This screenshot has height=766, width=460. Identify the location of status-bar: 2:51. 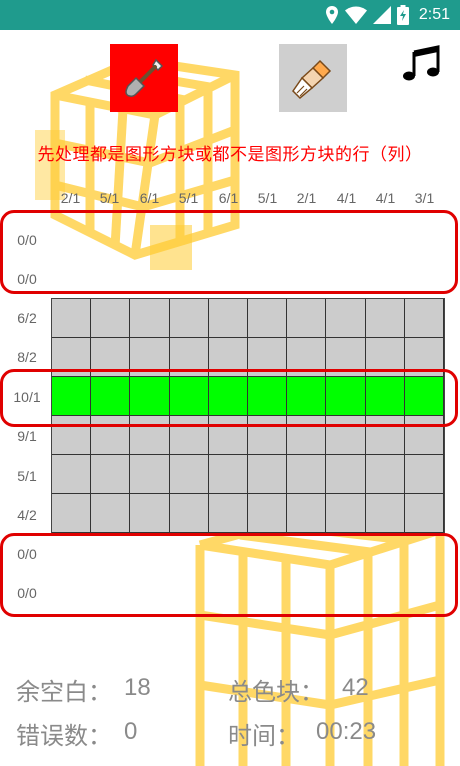
(230, 15).